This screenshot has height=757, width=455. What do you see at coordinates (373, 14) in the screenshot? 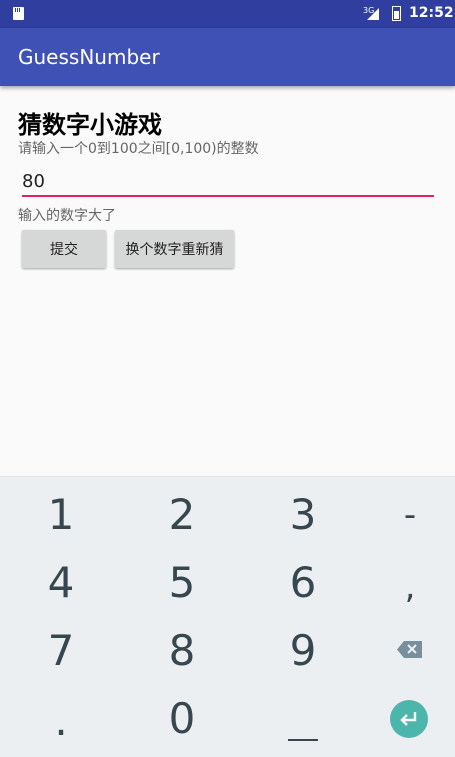
I see `signal-icon` at bounding box center [373, 14].